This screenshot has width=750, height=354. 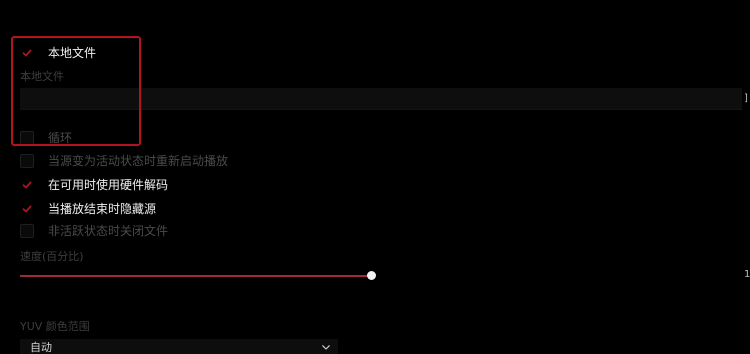 I want to click on yuv-range-select: 自动, so click(x=179, y=346).